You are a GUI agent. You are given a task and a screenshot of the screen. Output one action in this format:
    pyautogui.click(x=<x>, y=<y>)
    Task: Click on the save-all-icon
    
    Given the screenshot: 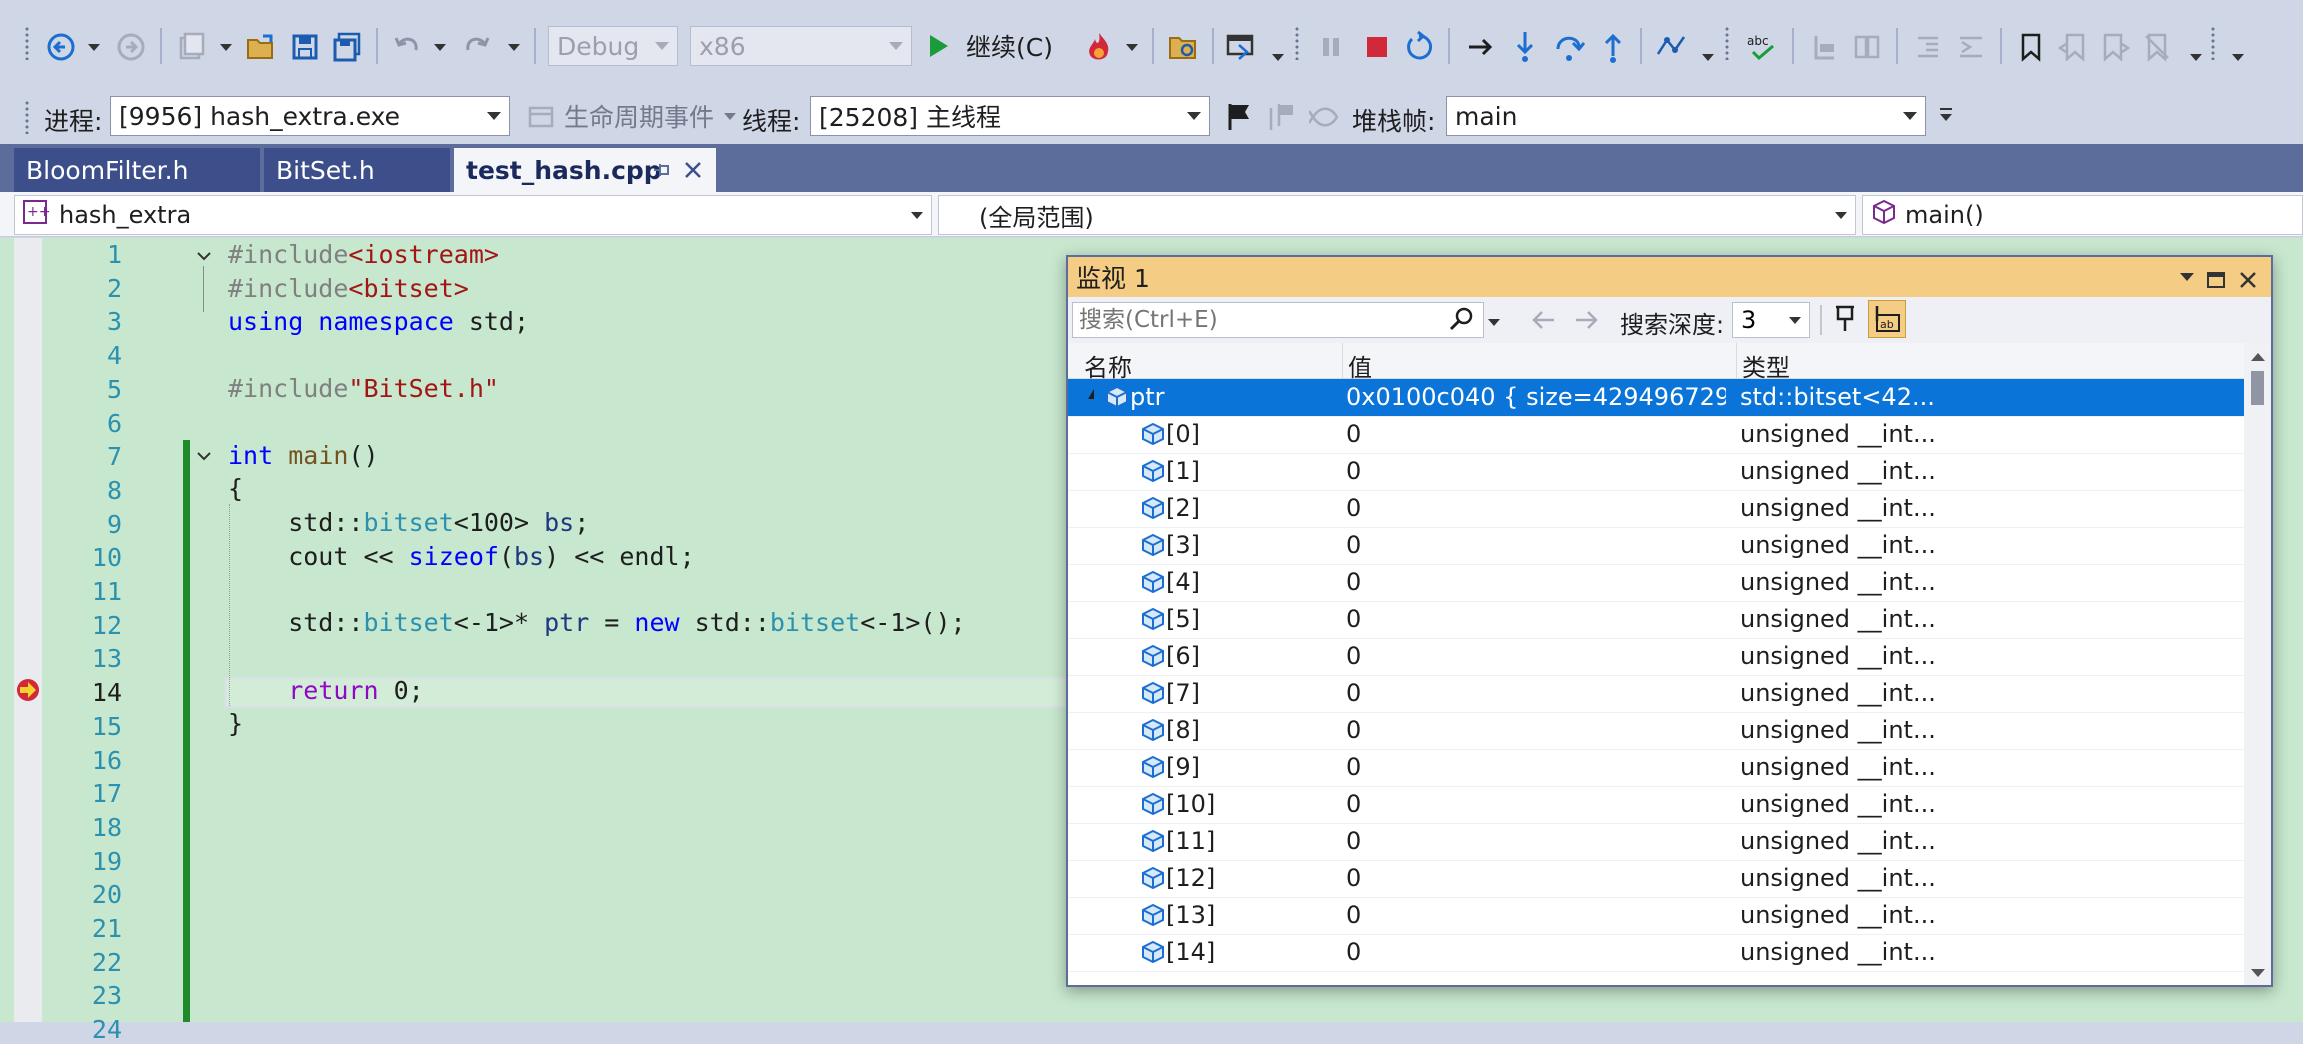 What is the action you would take?
    pyautogui.click(x=347, y=47)
    